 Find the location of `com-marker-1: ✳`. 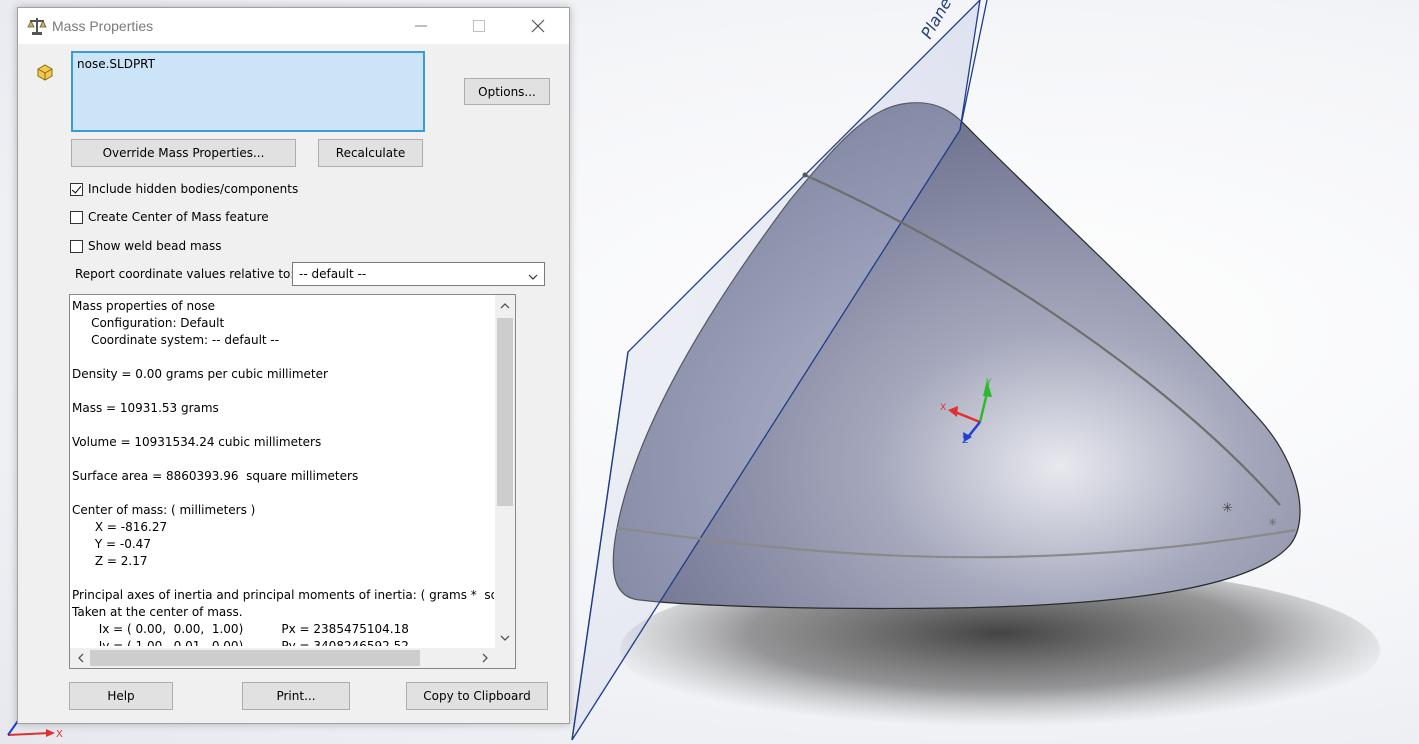

com-marker-1: ✳ is located at coordinates (1227, 508).